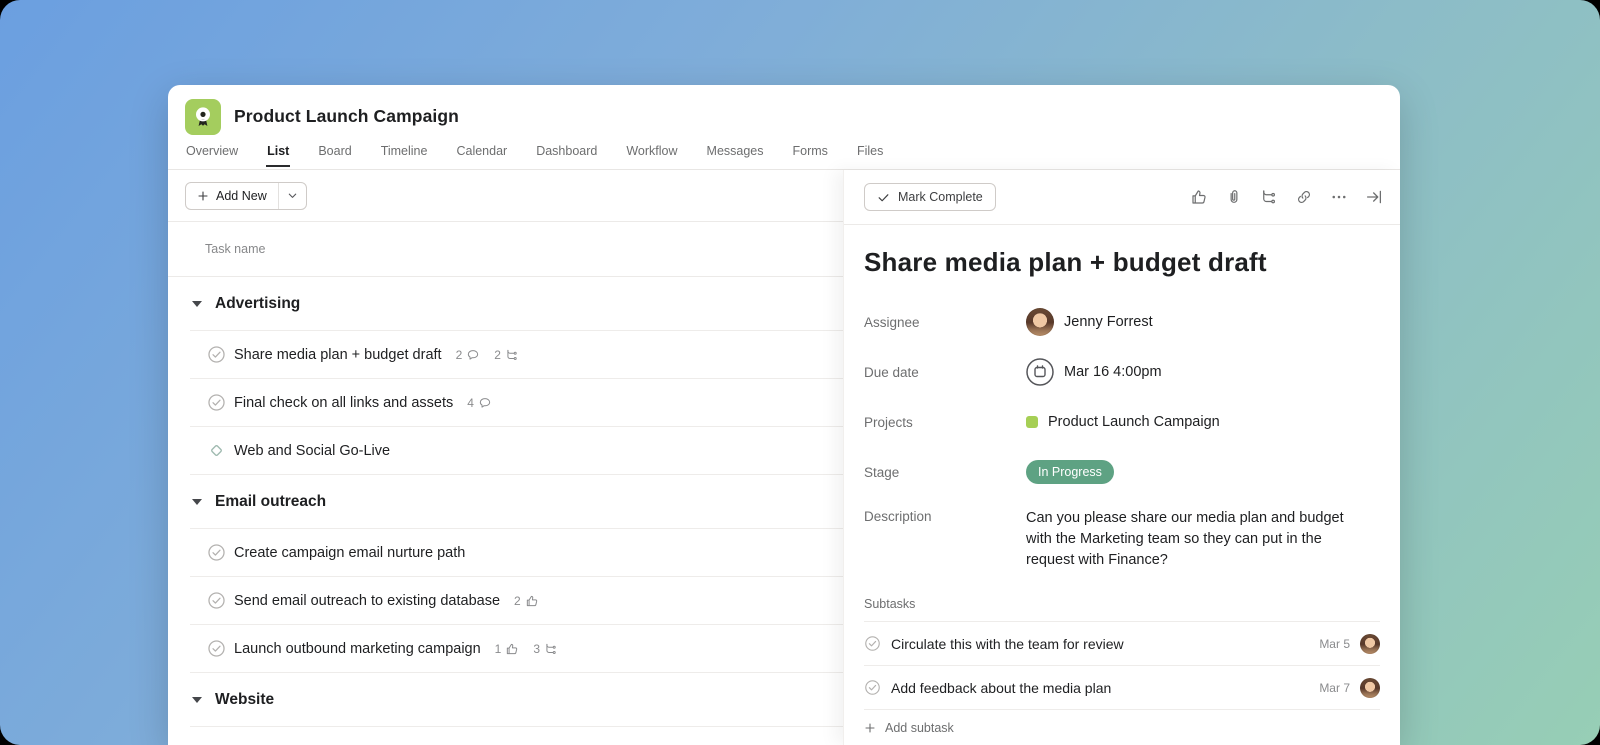  Describe the element at coordinates (506, 355) in the screenshot. I see `task-meta-subtask-icon: 2` at that location.